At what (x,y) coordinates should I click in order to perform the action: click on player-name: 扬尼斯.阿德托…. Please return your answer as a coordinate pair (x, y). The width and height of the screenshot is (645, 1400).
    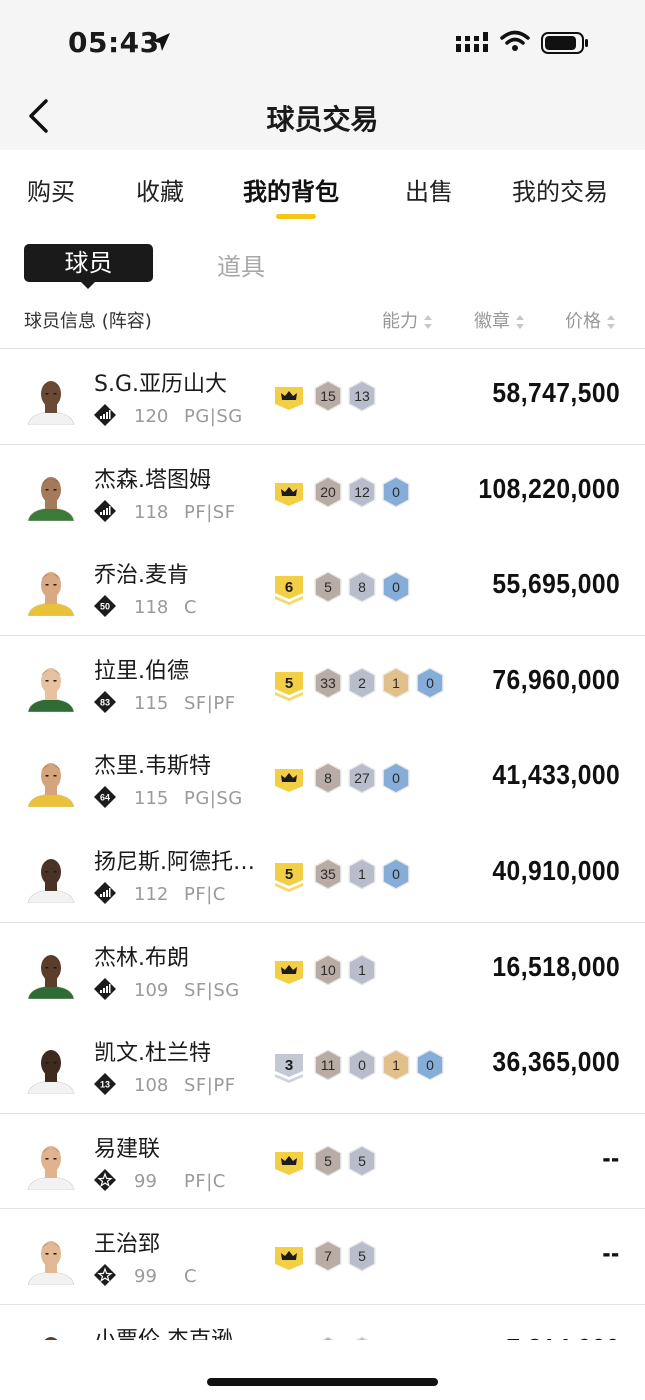
    Looking at the image, I should click on (174, 862).